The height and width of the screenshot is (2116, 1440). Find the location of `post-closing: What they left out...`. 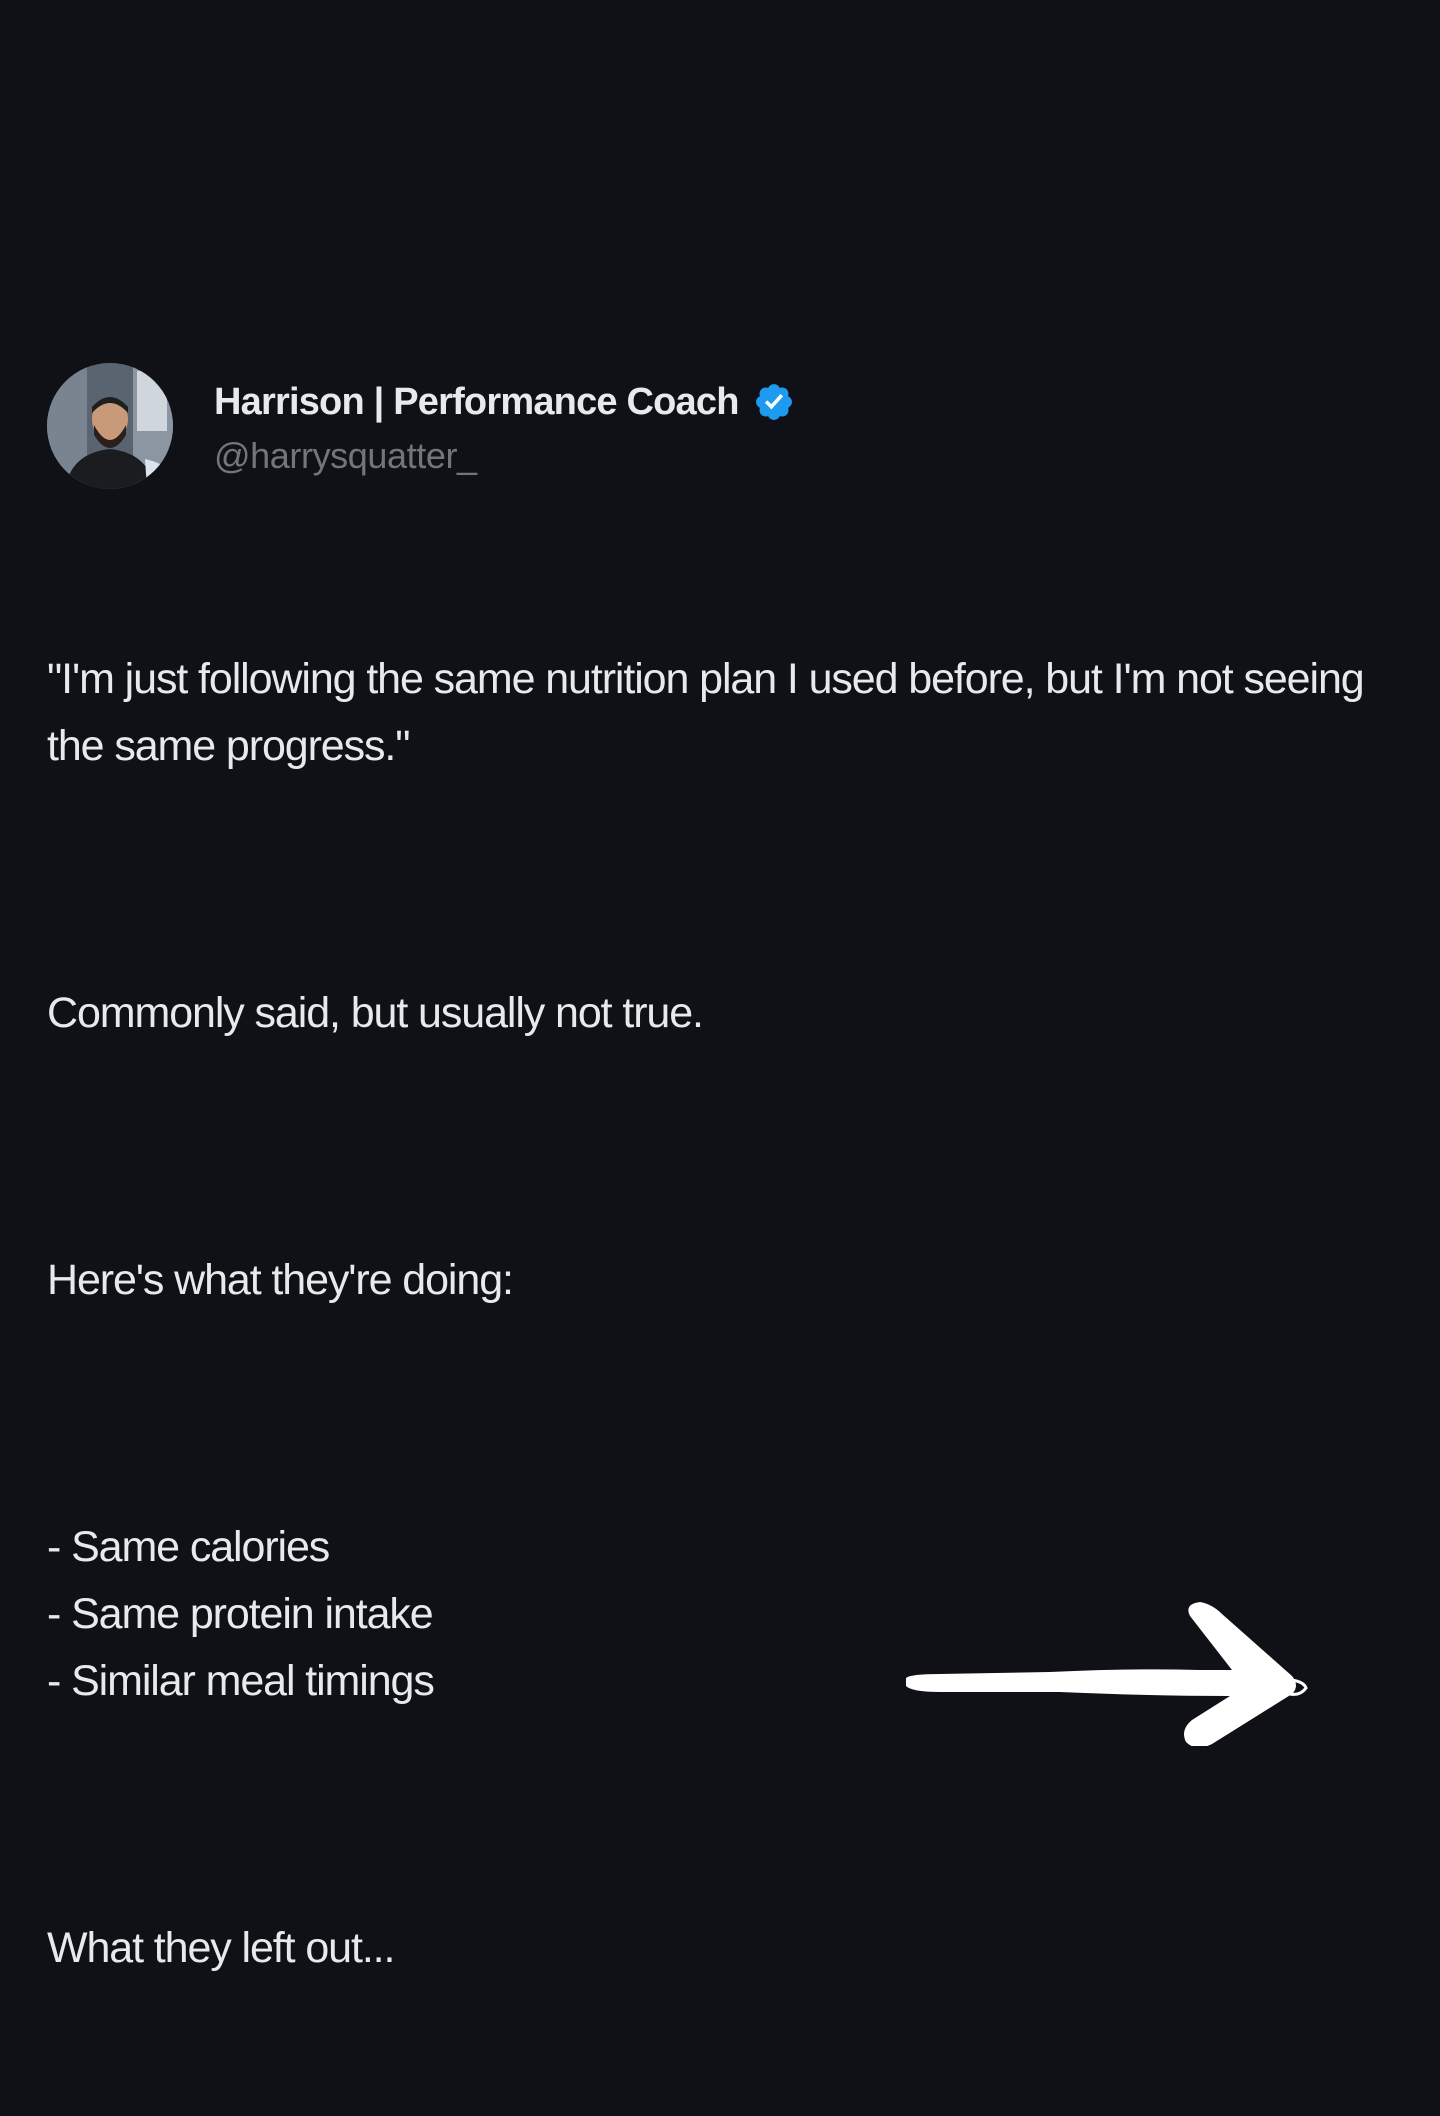

post-closing: What they left out... is located at coordinates (221, 1948).